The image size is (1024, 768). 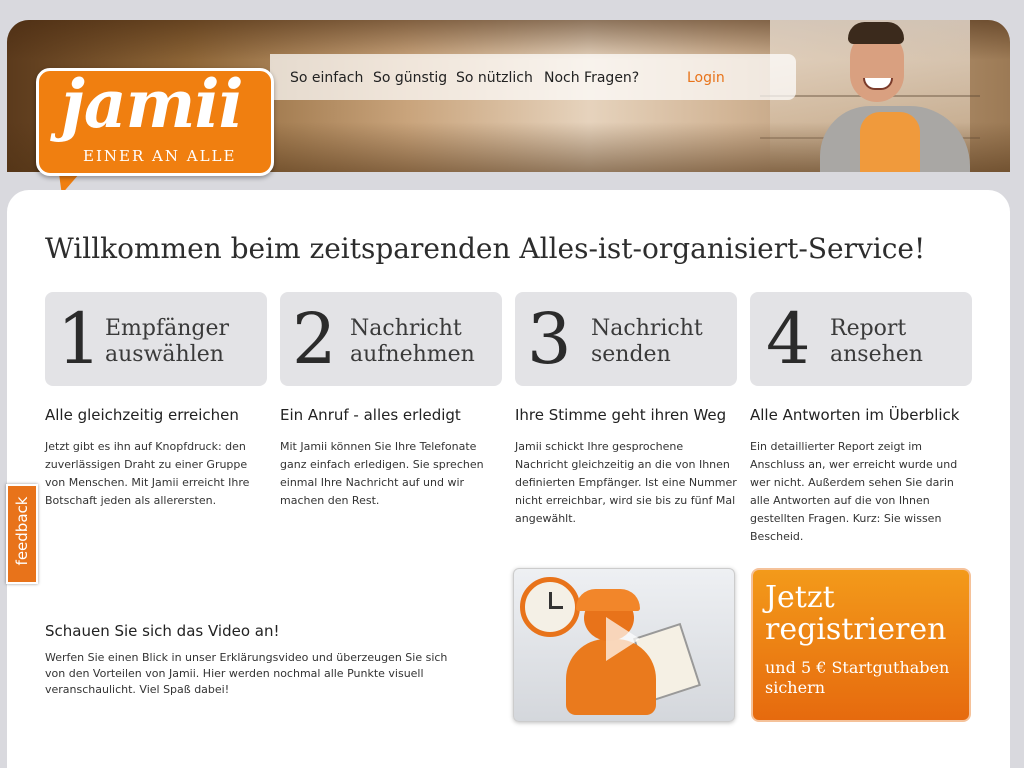 I want to click on feedback-label: feedback, so click(x=22, y=531).